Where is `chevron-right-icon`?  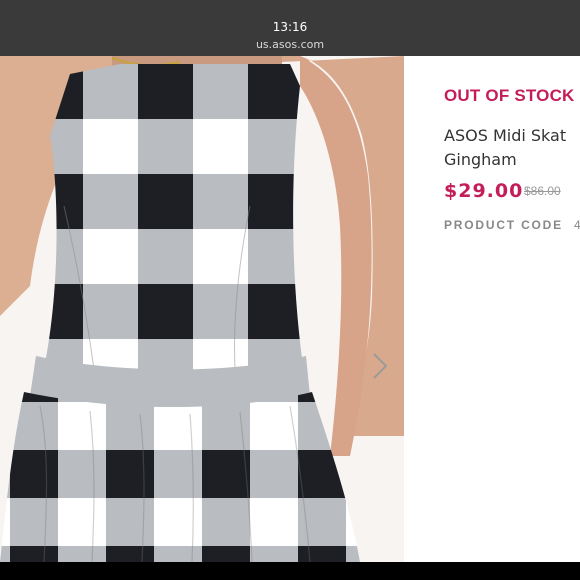
chevron-right-icon is located at coordinates (381, 366).